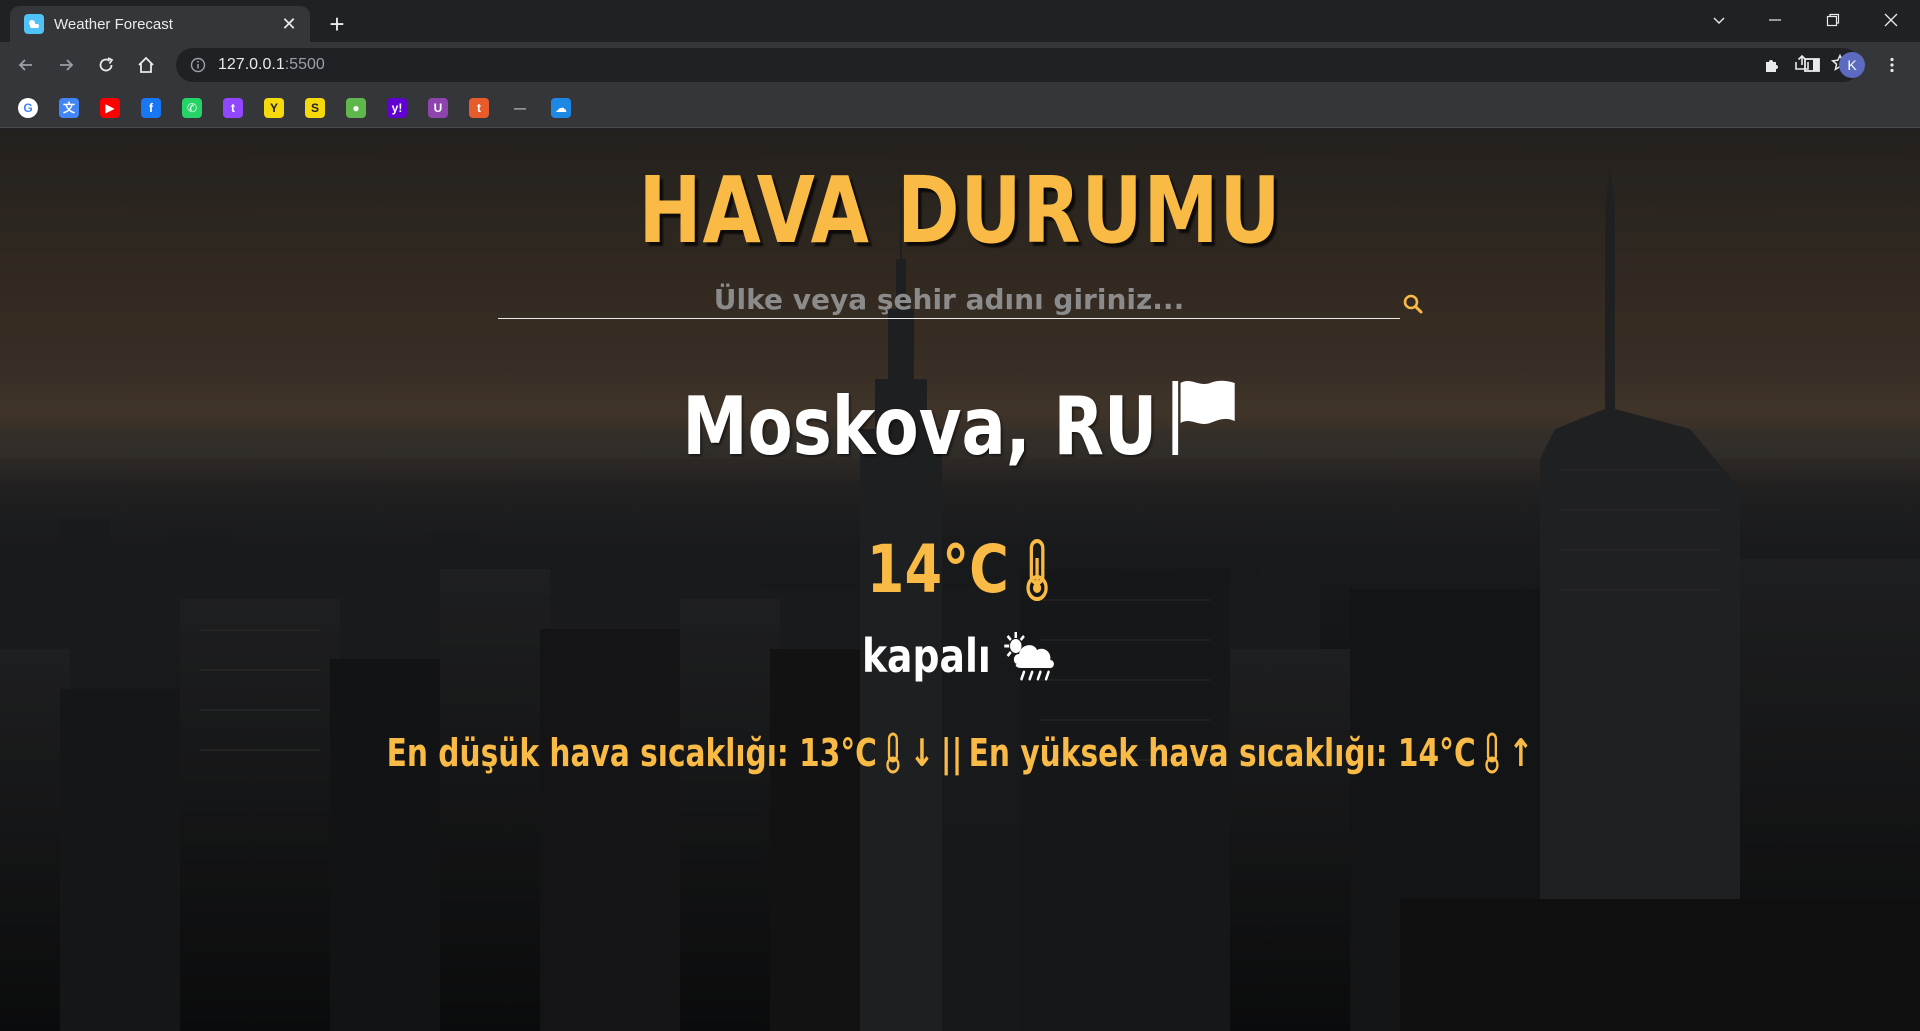 The height and width of the screenshot is (1031, 1920). Describe the element at coordinates (198, 65) in the screenshot. I see `site-info-icon` at that location.